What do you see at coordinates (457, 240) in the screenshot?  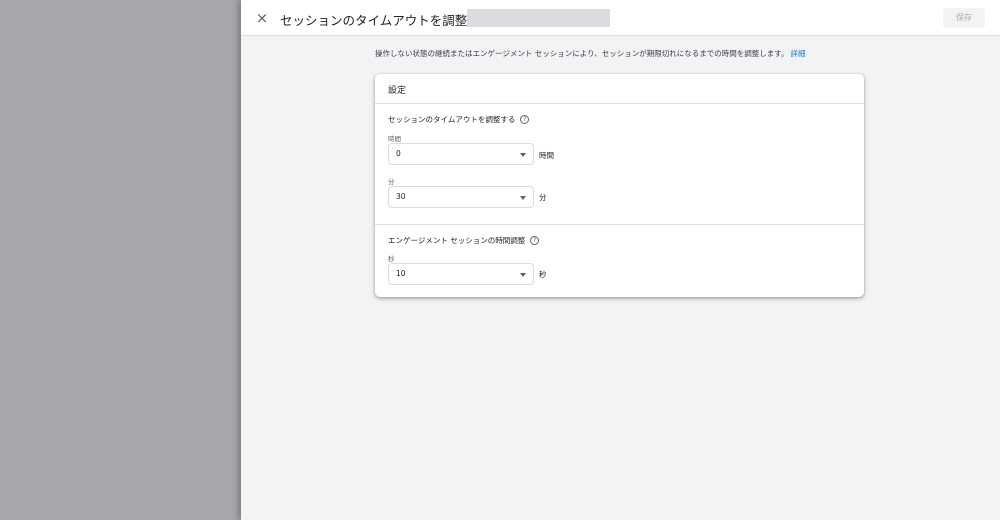 I see `engaged-session-title-text: エンゲージメント セッションの時間調整` at bounding box center [457, 240].